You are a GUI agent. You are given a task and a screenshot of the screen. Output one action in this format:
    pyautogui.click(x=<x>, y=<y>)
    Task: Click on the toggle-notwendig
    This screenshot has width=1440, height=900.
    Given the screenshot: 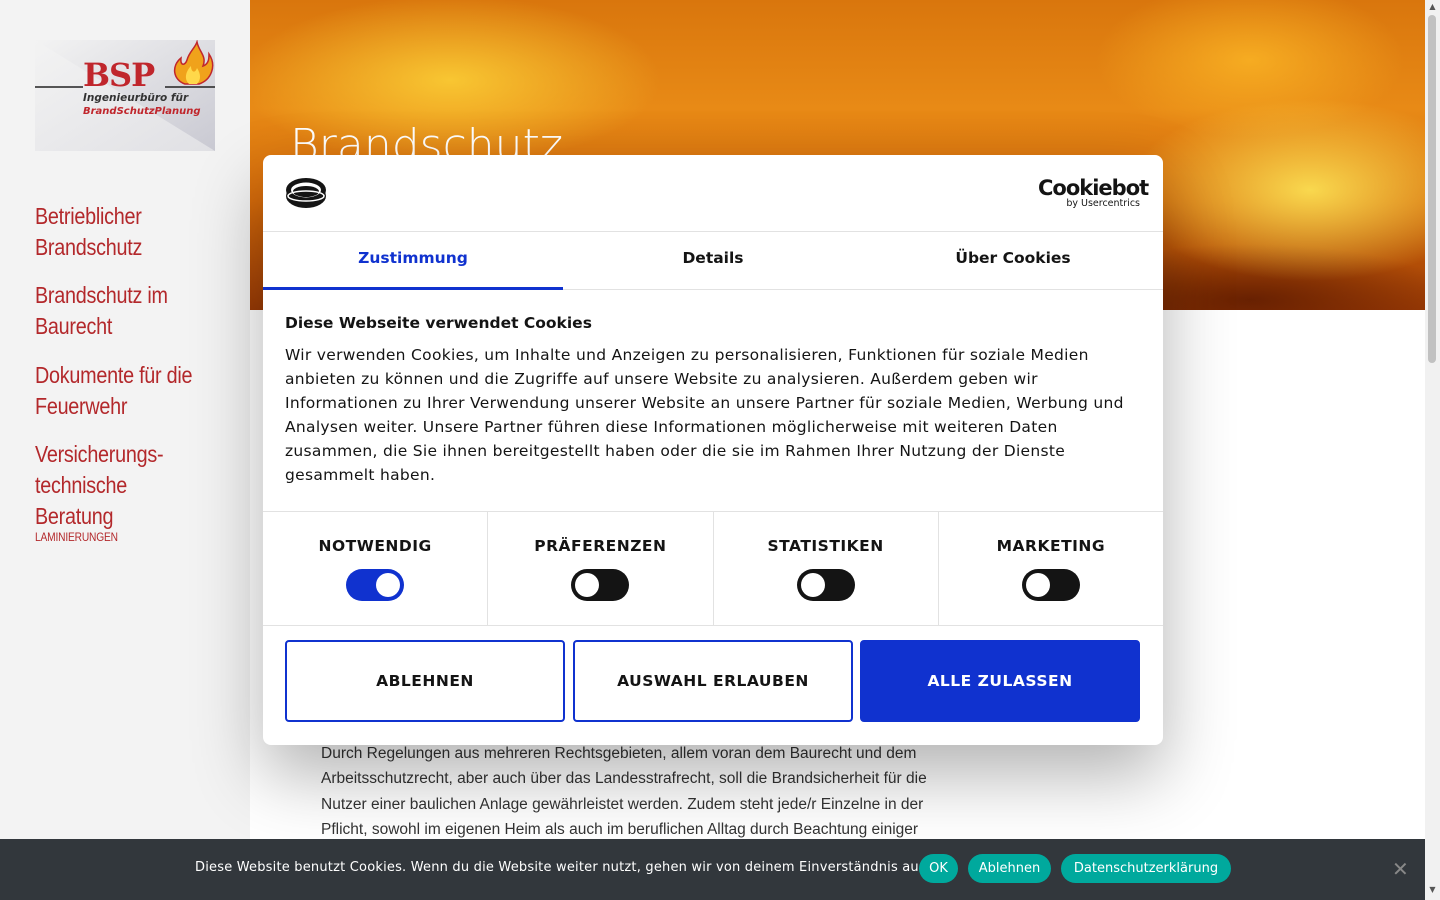 What is the action you would take?
    pyautogui.click(x=375, y=585)
    